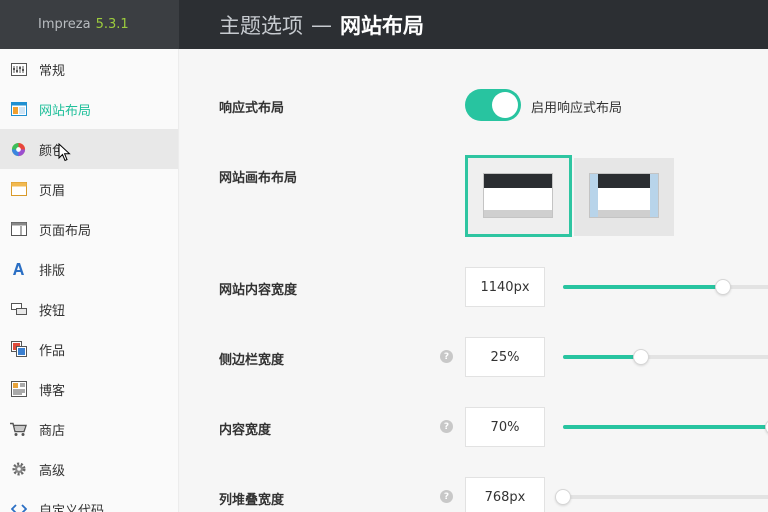  I want to click on sidebar-item-portfolio: 作品, so click(89, 349).